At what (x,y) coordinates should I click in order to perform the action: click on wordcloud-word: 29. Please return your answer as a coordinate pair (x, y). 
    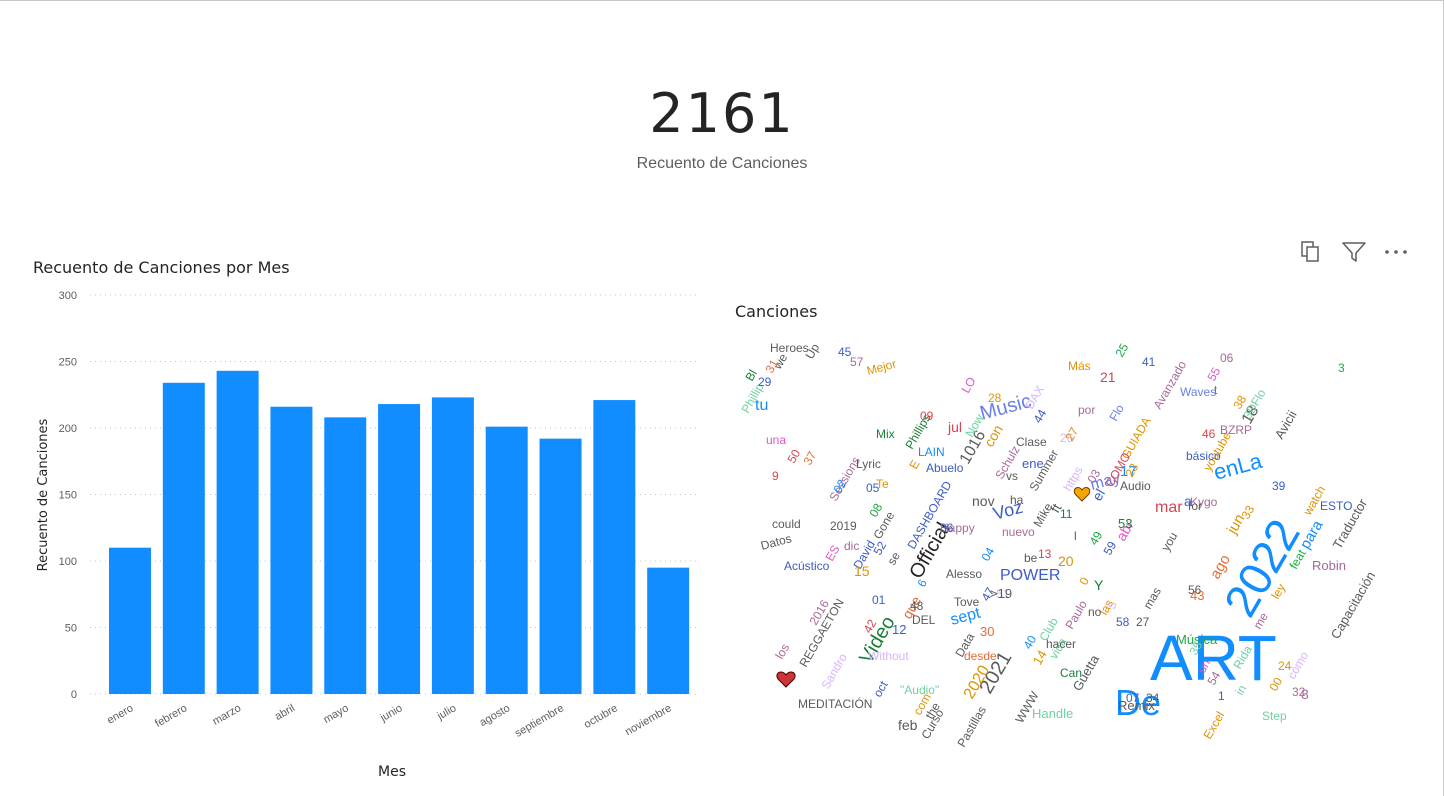
    Looking at the image, I should click on (765, 382).